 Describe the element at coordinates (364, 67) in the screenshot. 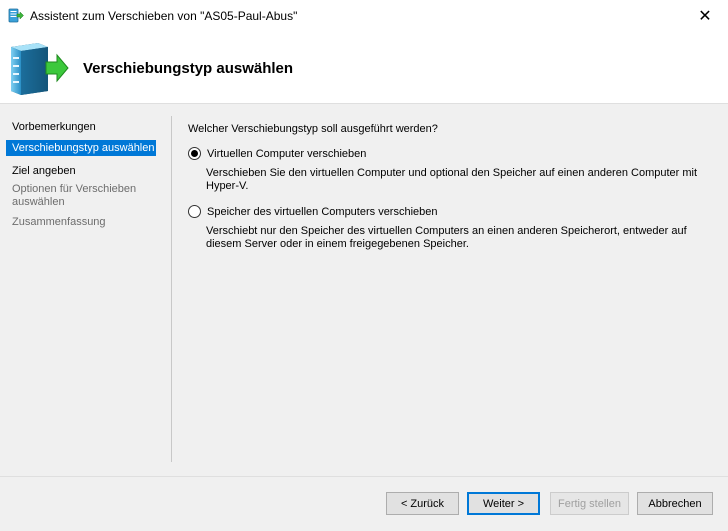

I see `wizard-header: Verschiebungstyp auswählen` at that location.